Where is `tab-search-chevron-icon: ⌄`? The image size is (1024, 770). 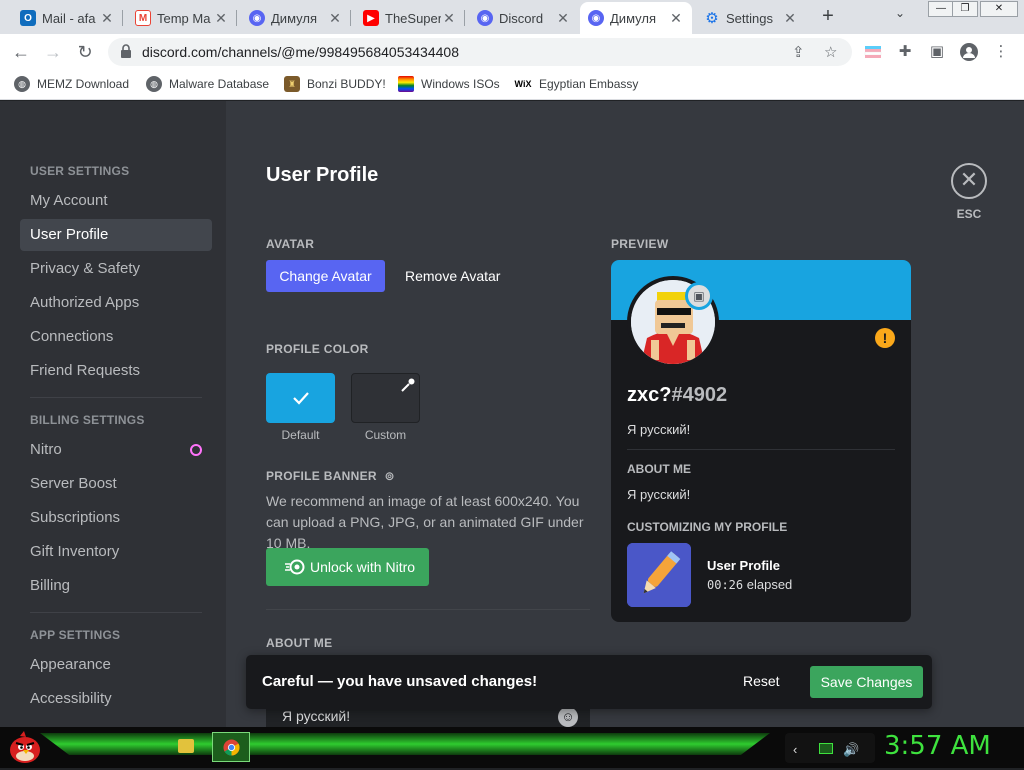 tab-search-chevron-icon: ⌄ is located at coordinates (900, 13).